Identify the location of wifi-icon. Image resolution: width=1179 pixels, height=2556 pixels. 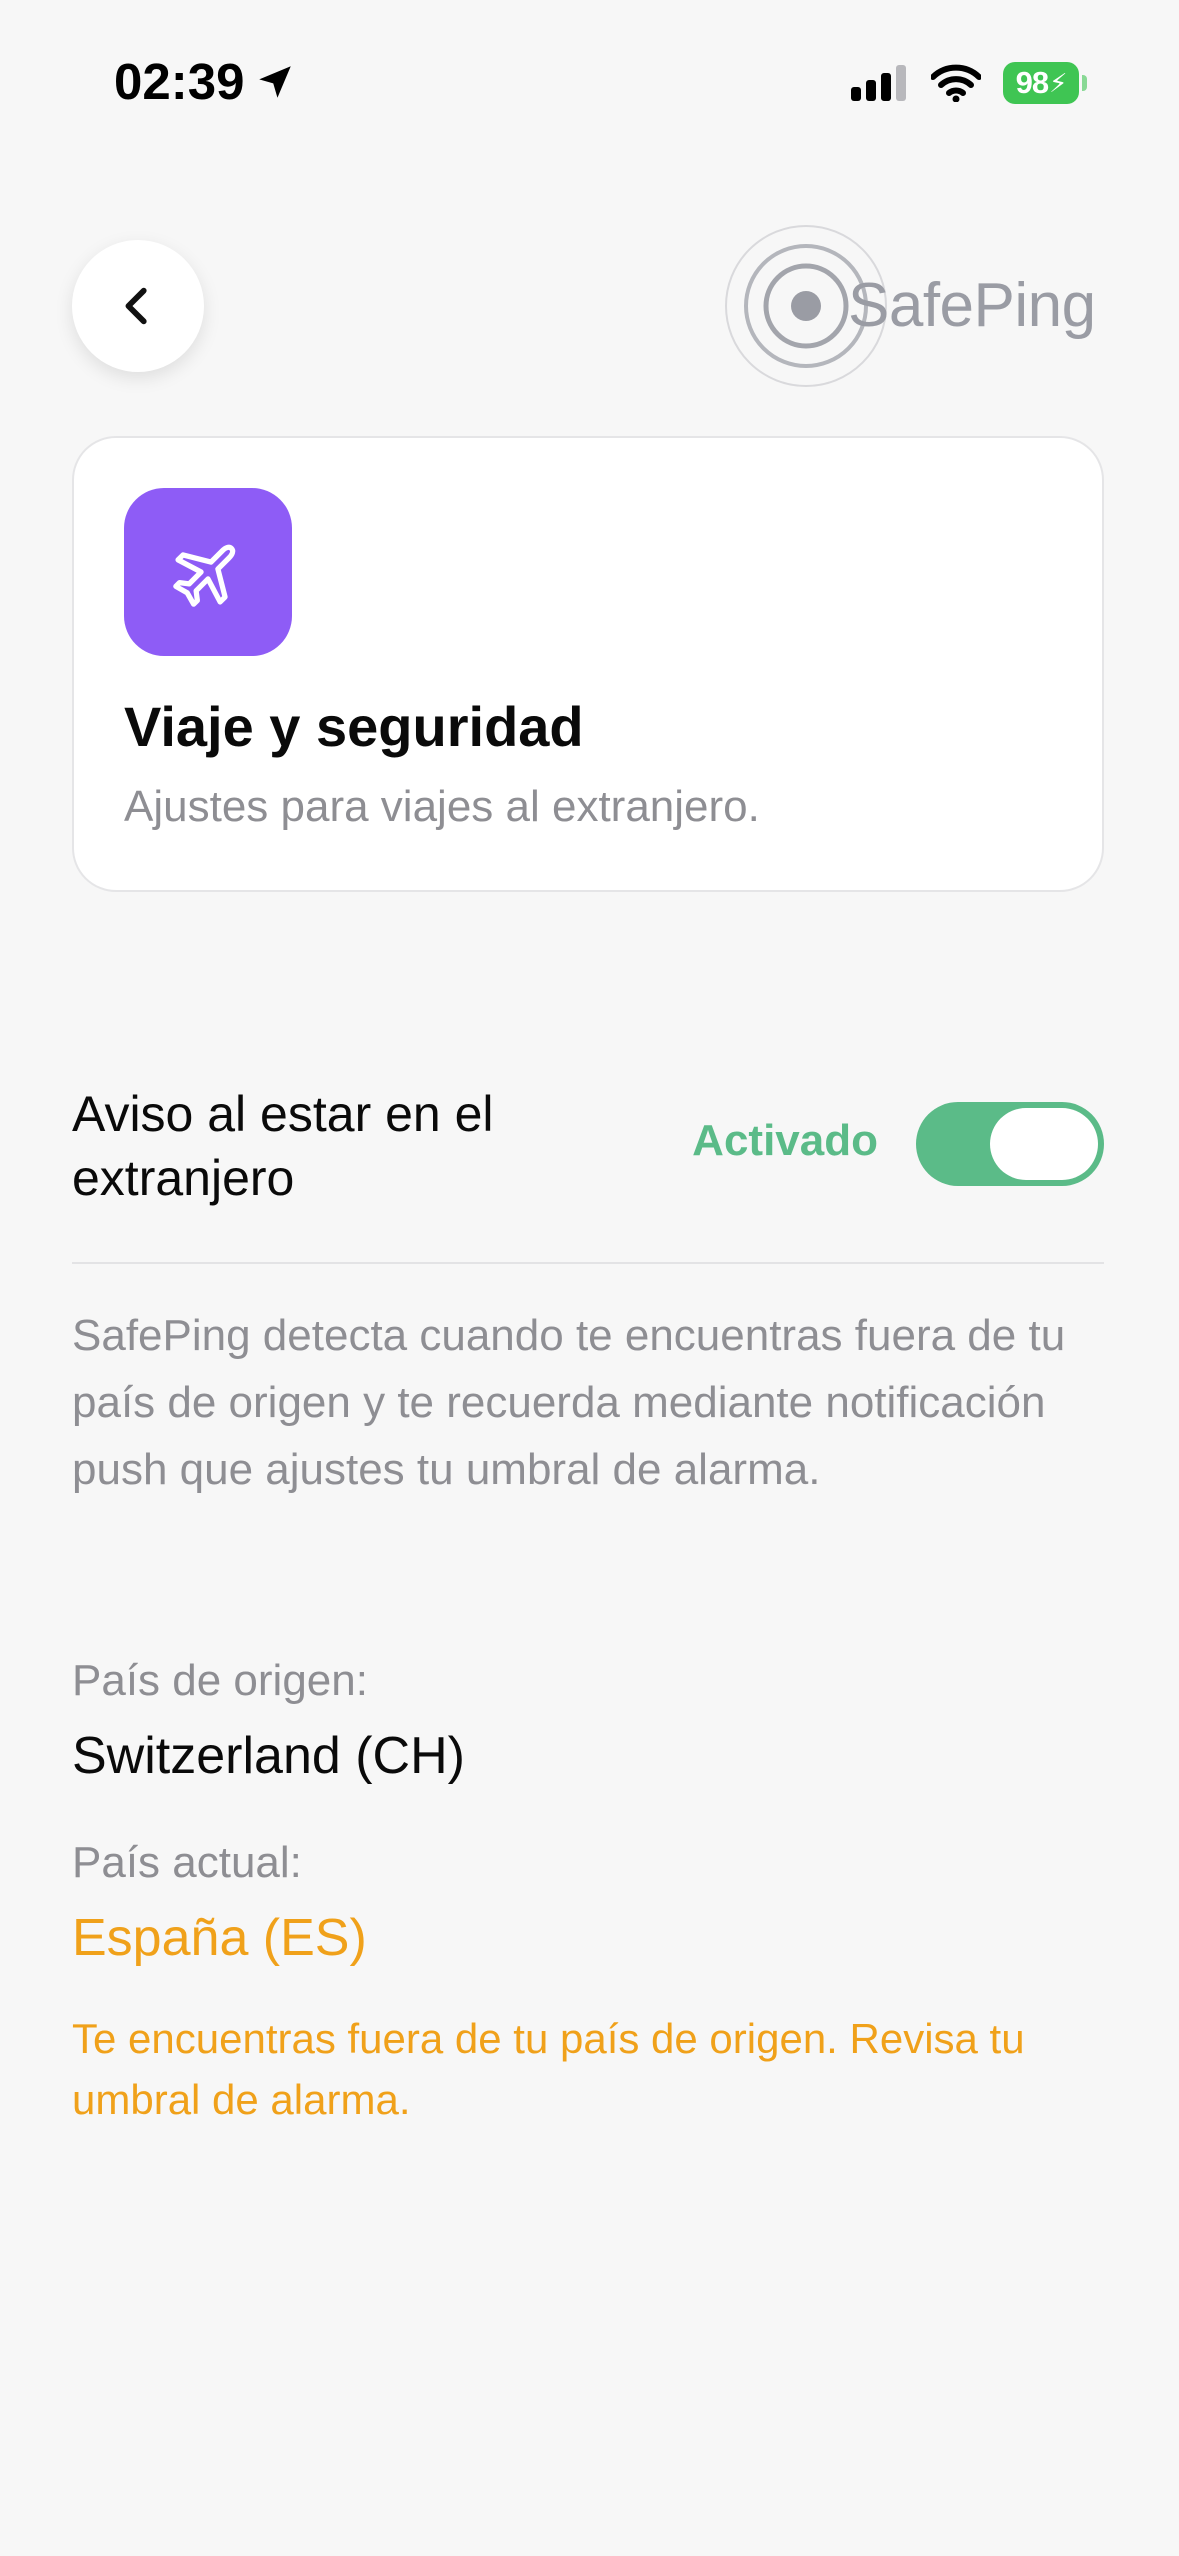
(956, 83).